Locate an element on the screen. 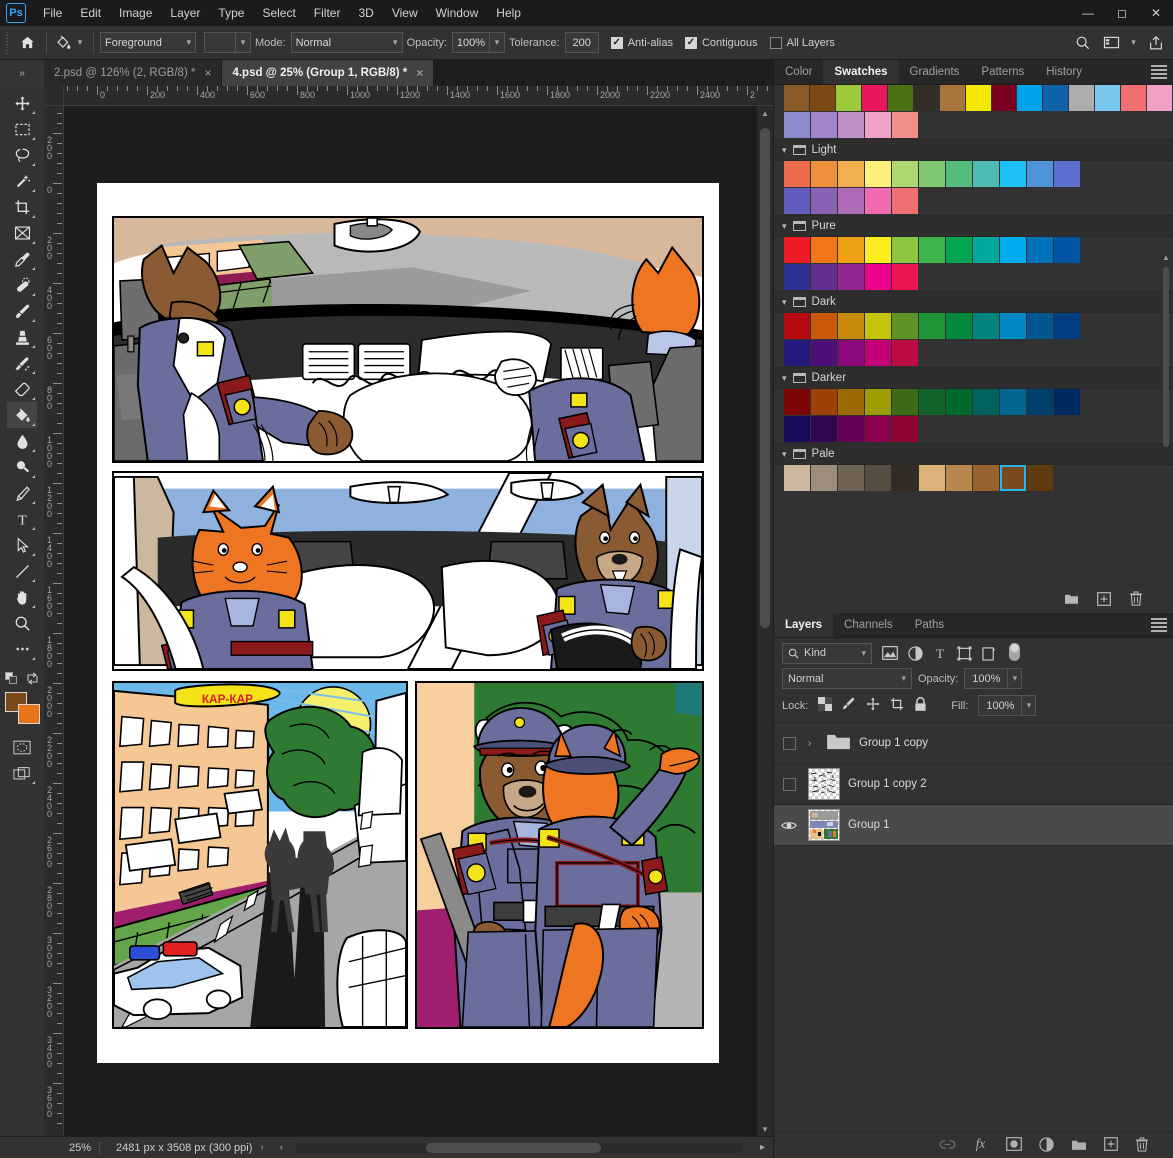  eraser-tool is located at coordinates (22, 389).